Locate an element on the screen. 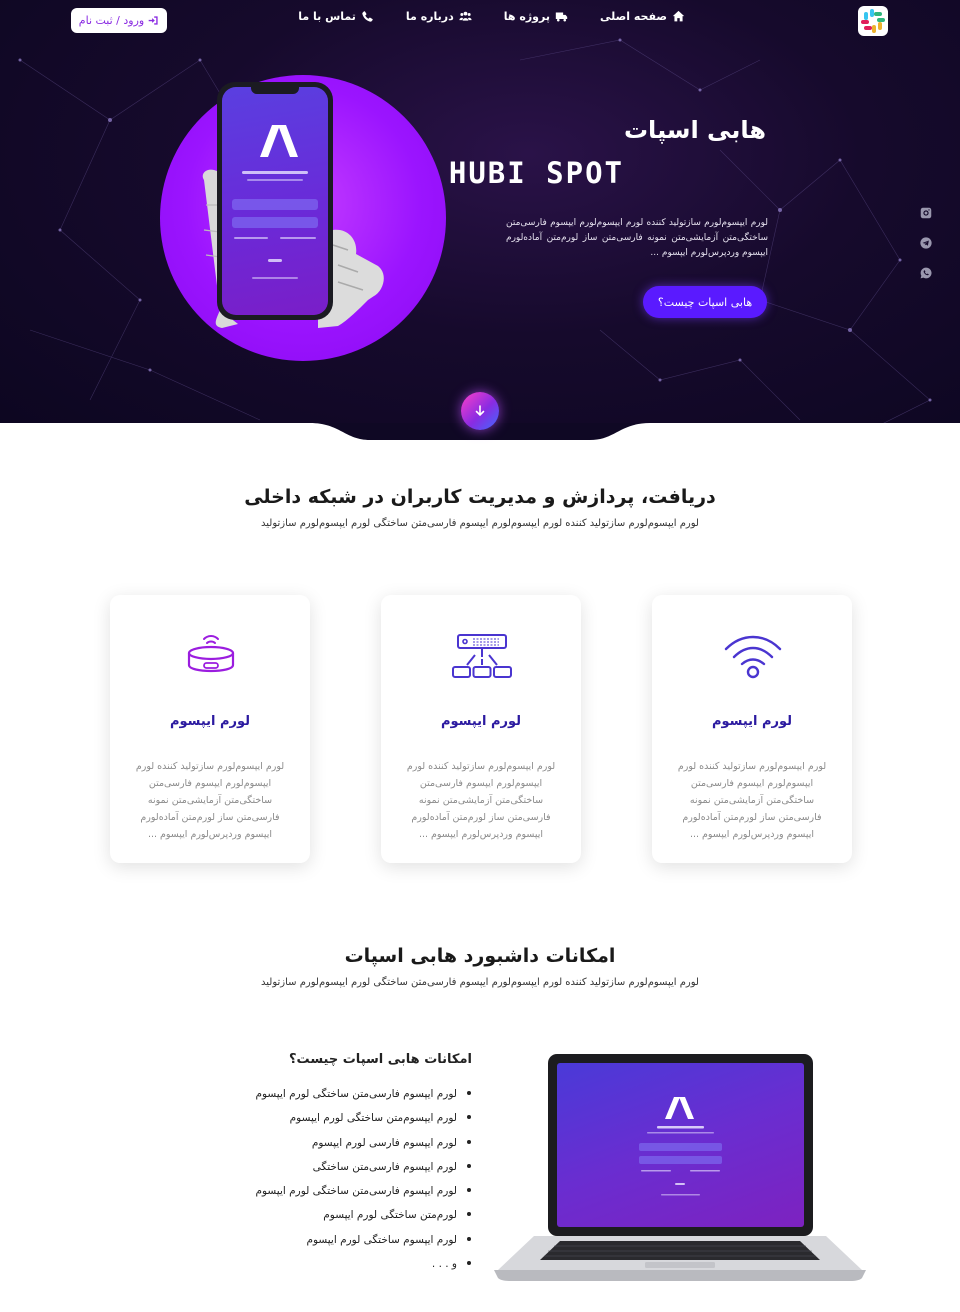 The height and width of the screenshot is (1312, 960). list-item: لورم ایپسوم فارسی‌متن ساختگی is located at coordinates (363, 1172).